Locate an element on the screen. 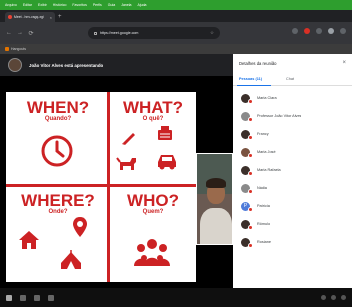 The width and height of the screenshot is (352, 307). address-bar: https://meet.google.com ☆ is located at coordinates (154, 33).